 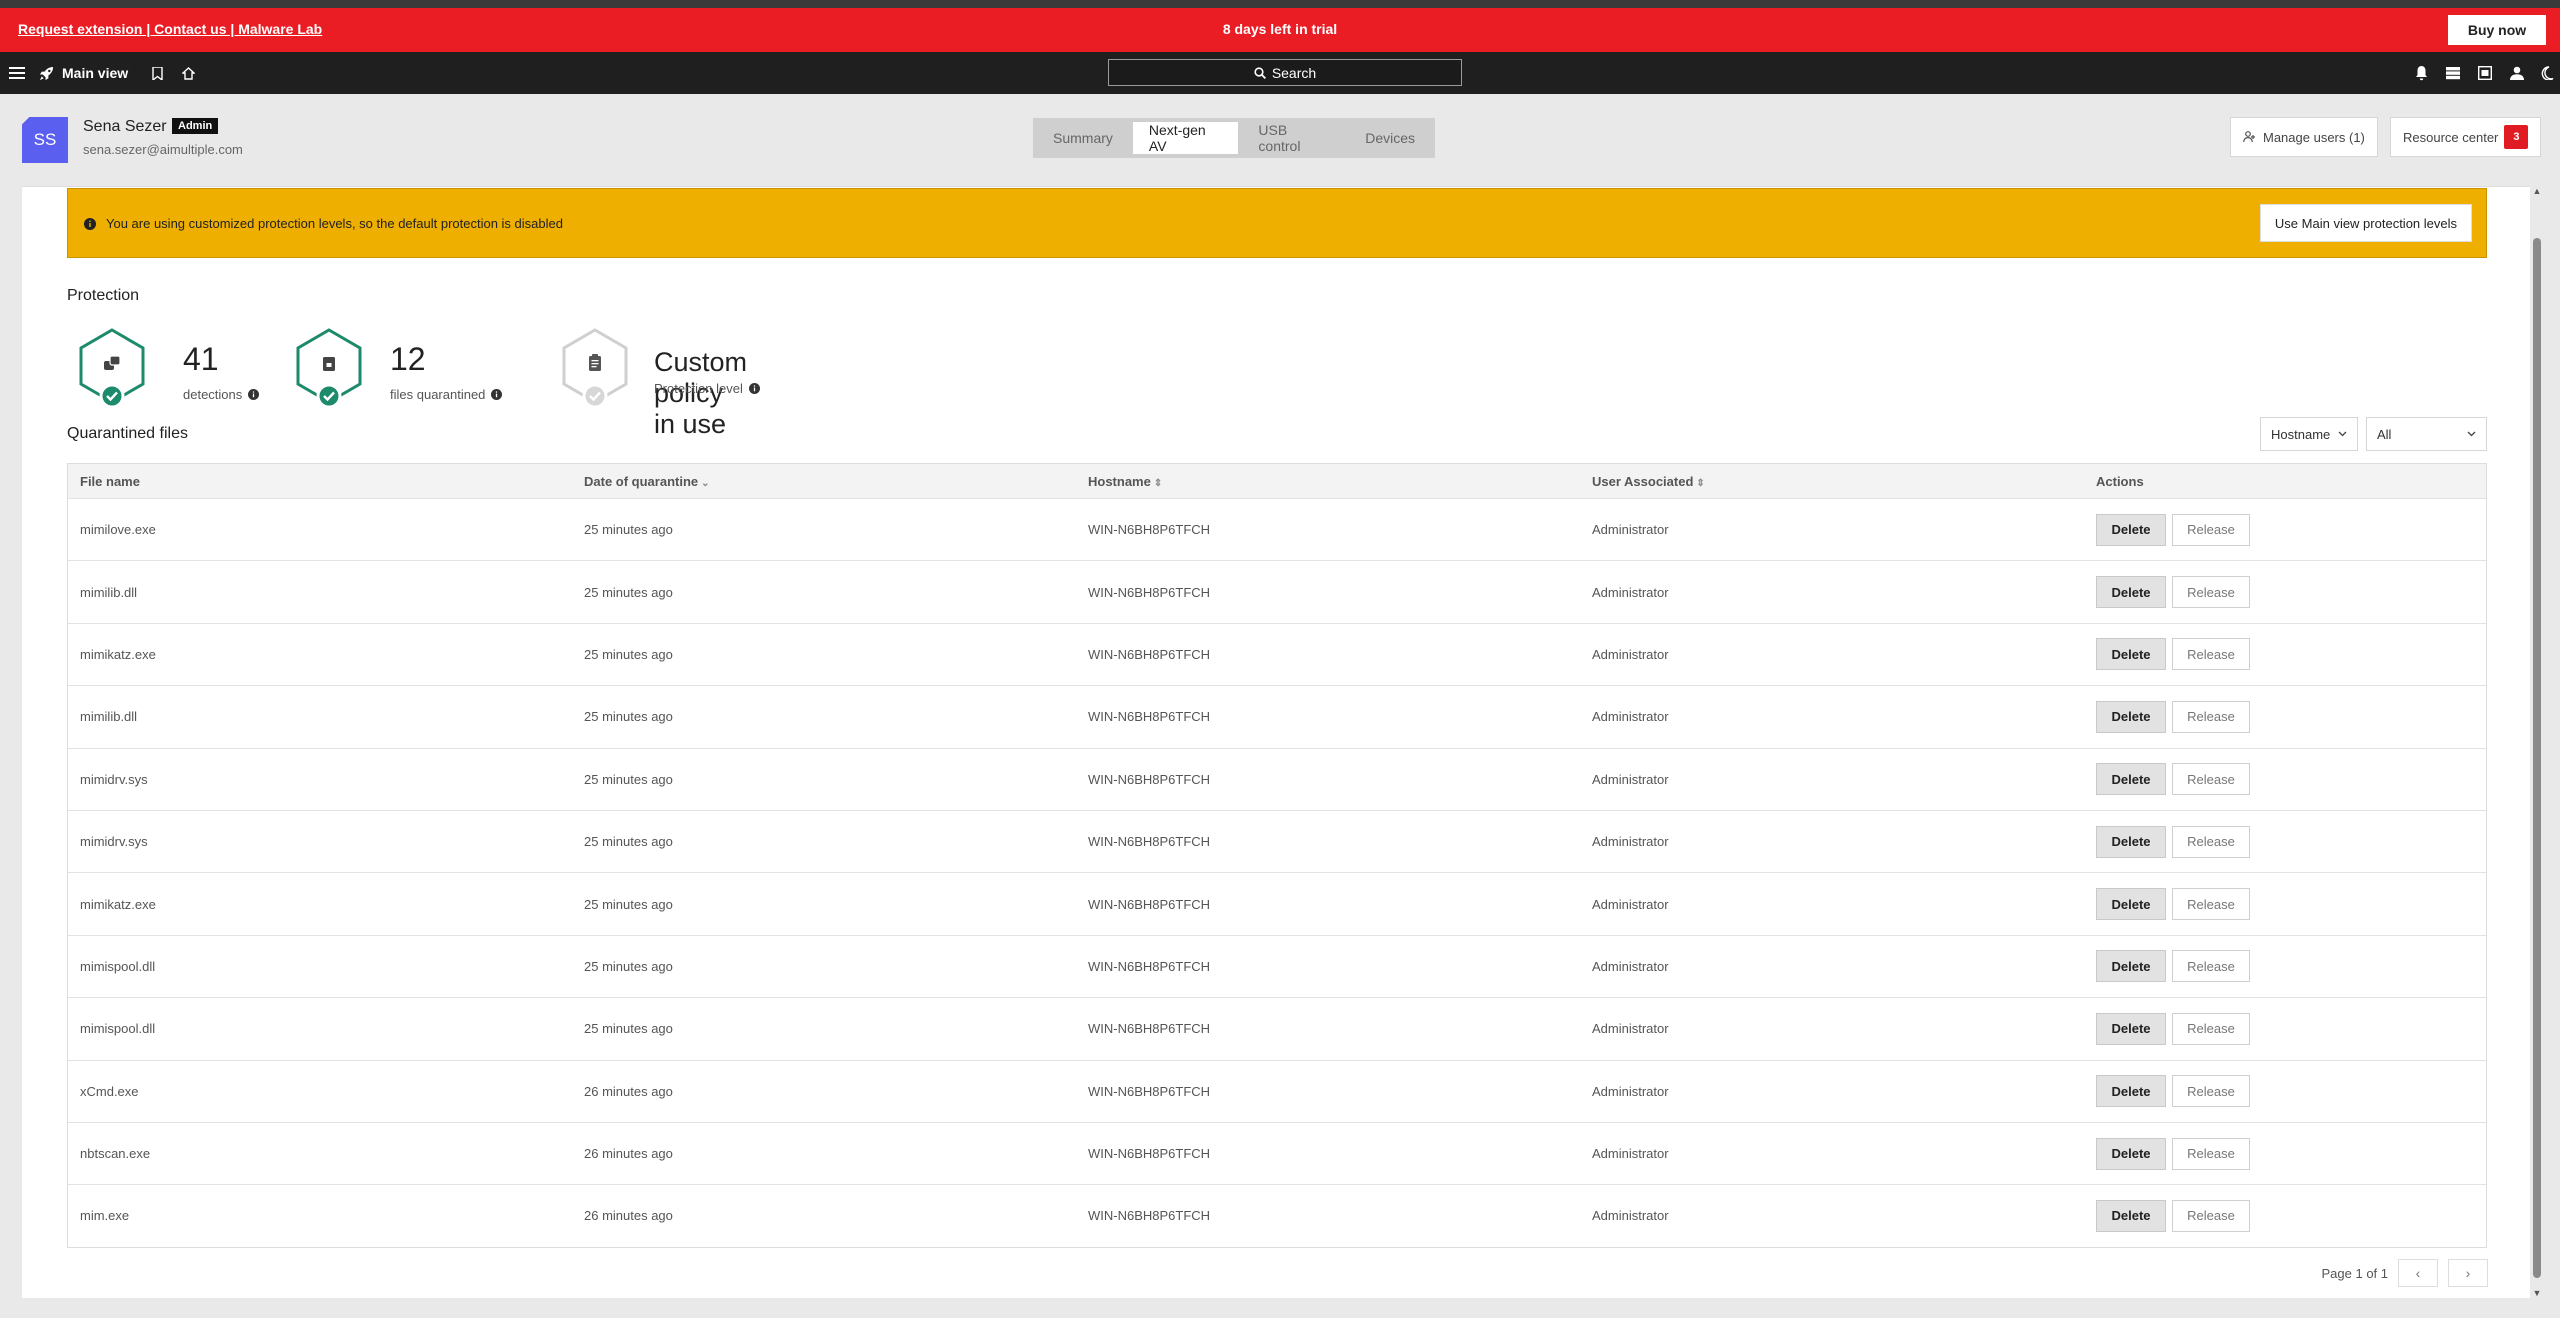 What do you see at coordinates (497, 394) in the screenshot?
I see `quarantined-info-icon` at bounding box center [497, 394].